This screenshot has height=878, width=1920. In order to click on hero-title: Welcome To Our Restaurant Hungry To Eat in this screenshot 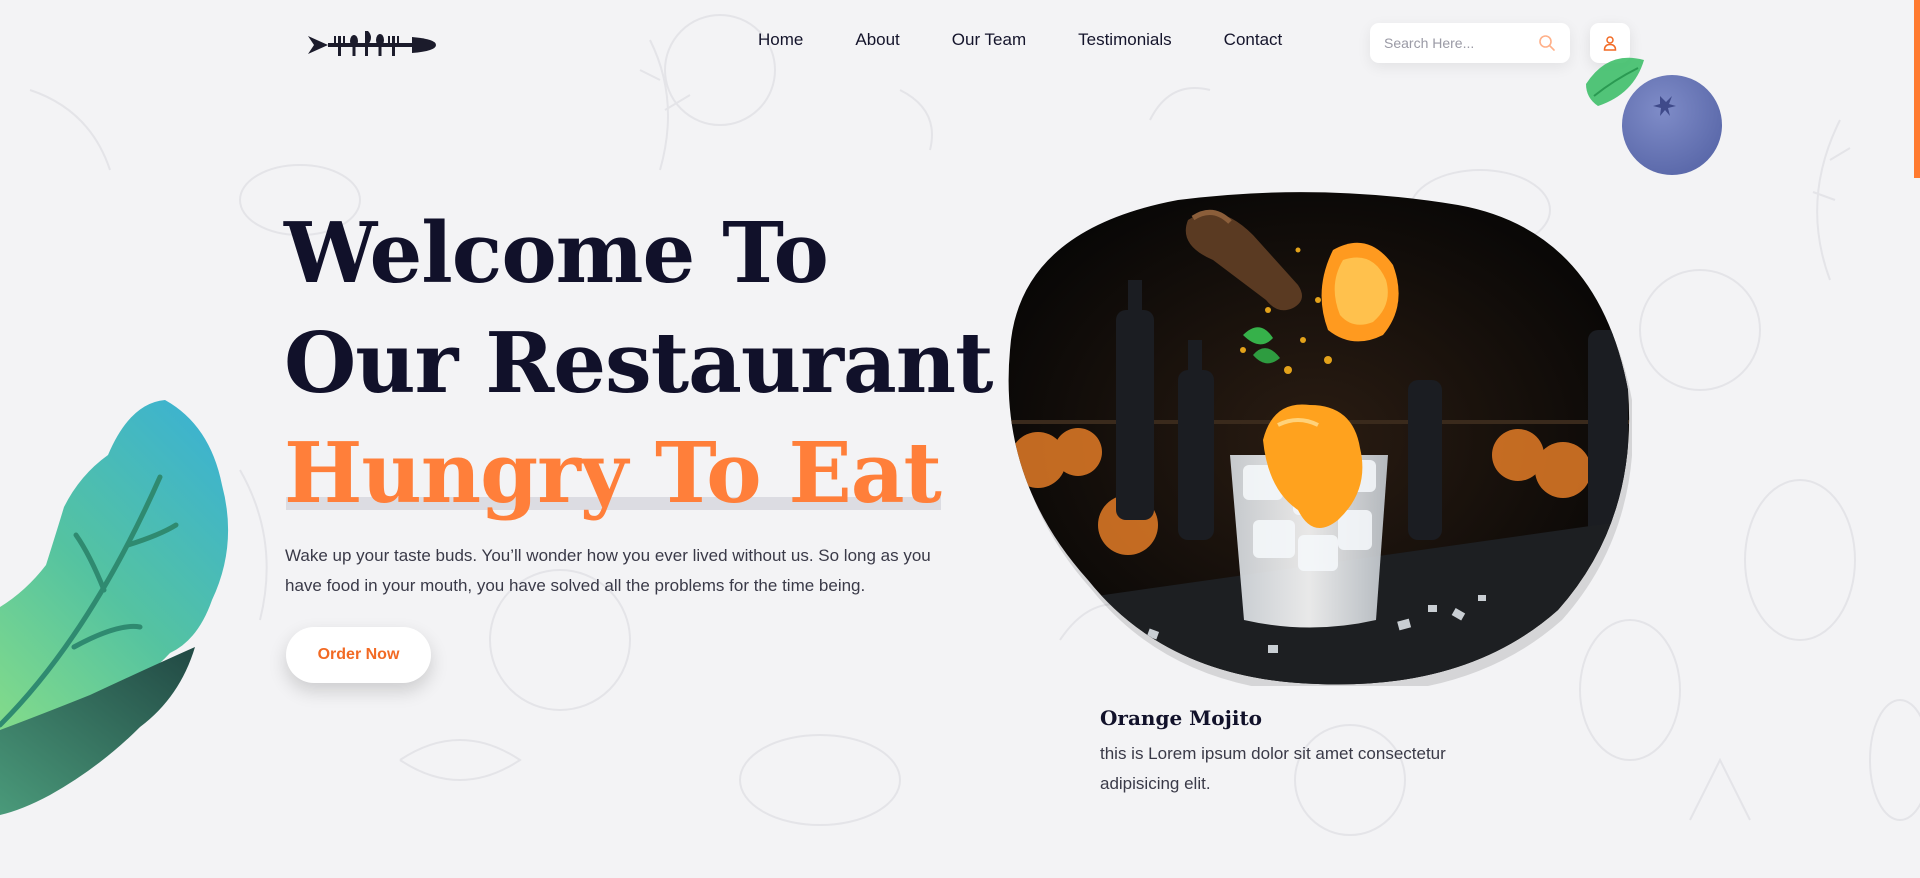, I will do `click(638, 363)`.